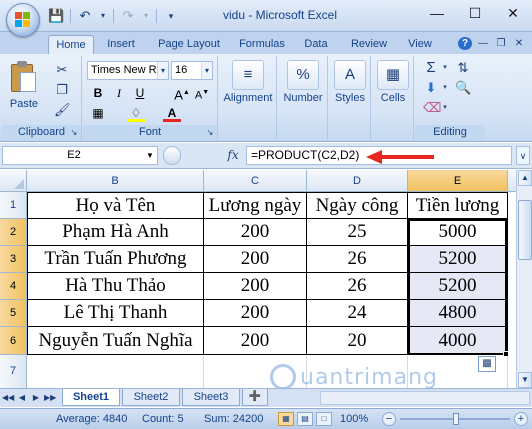 This screenshot has width=532, height=429. I want to click on last-sheet-icon: ▶▶, so click(50, 398).